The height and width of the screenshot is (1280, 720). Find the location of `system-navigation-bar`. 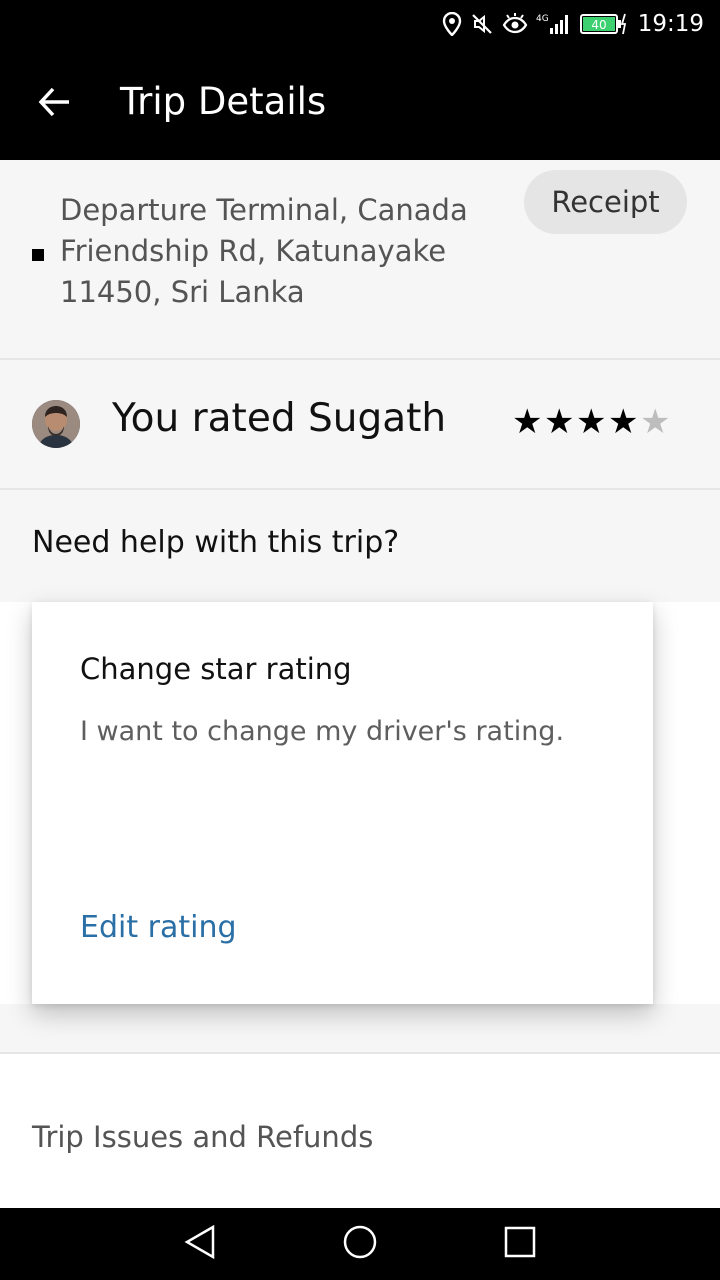

system-navigation-bar is located at coordinates (360, 1244).